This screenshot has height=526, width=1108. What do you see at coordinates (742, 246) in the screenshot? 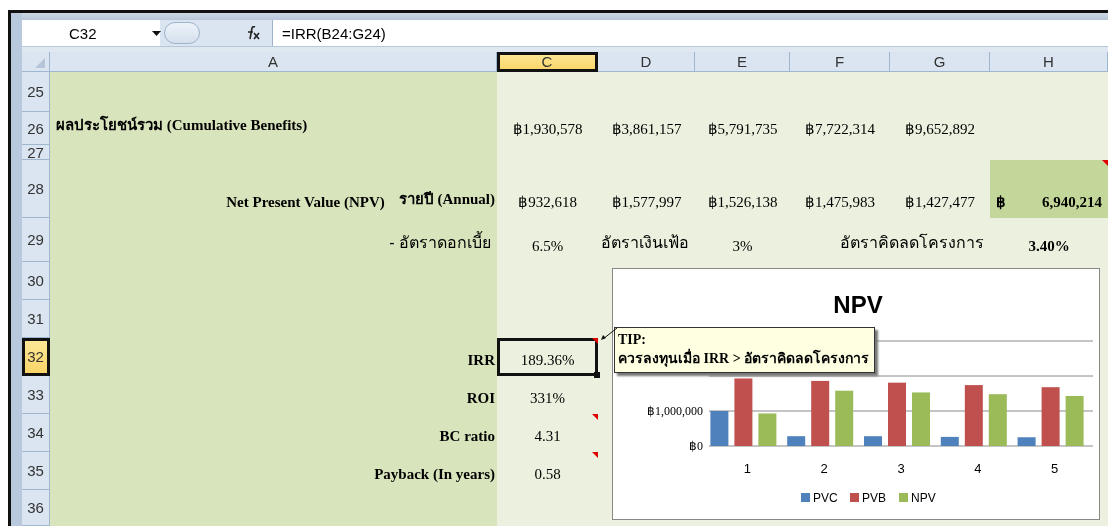
I see `cell-text: 3%` at bounding box center [742, 246].